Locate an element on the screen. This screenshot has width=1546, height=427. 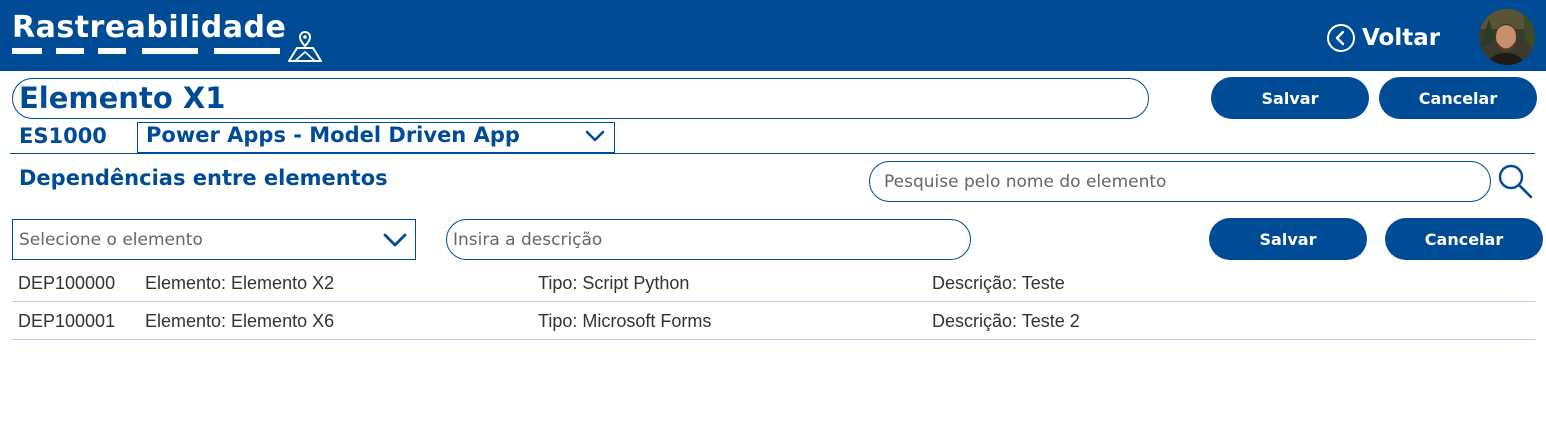
element-name-value: Elemento X1 is located at coordinates (122, 98).